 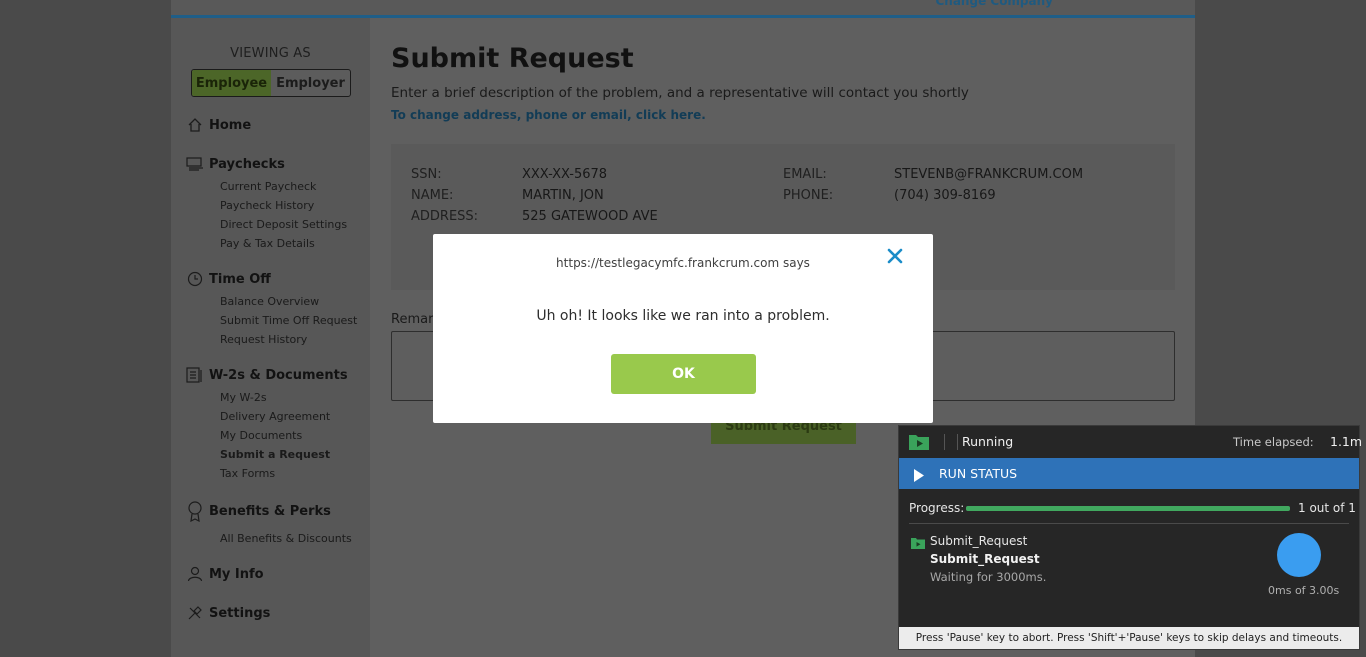 What do you see at coordinates (247, 473) in the screenshot?
I see `nav-tax-forms: Tax Forms` at bounding box center [247, 473].